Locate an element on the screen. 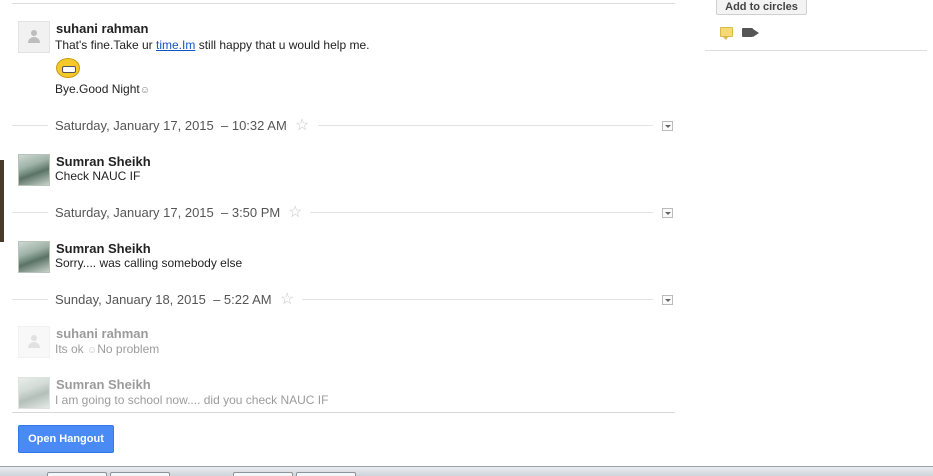  composer-divider is located at coordinates (343, 412).